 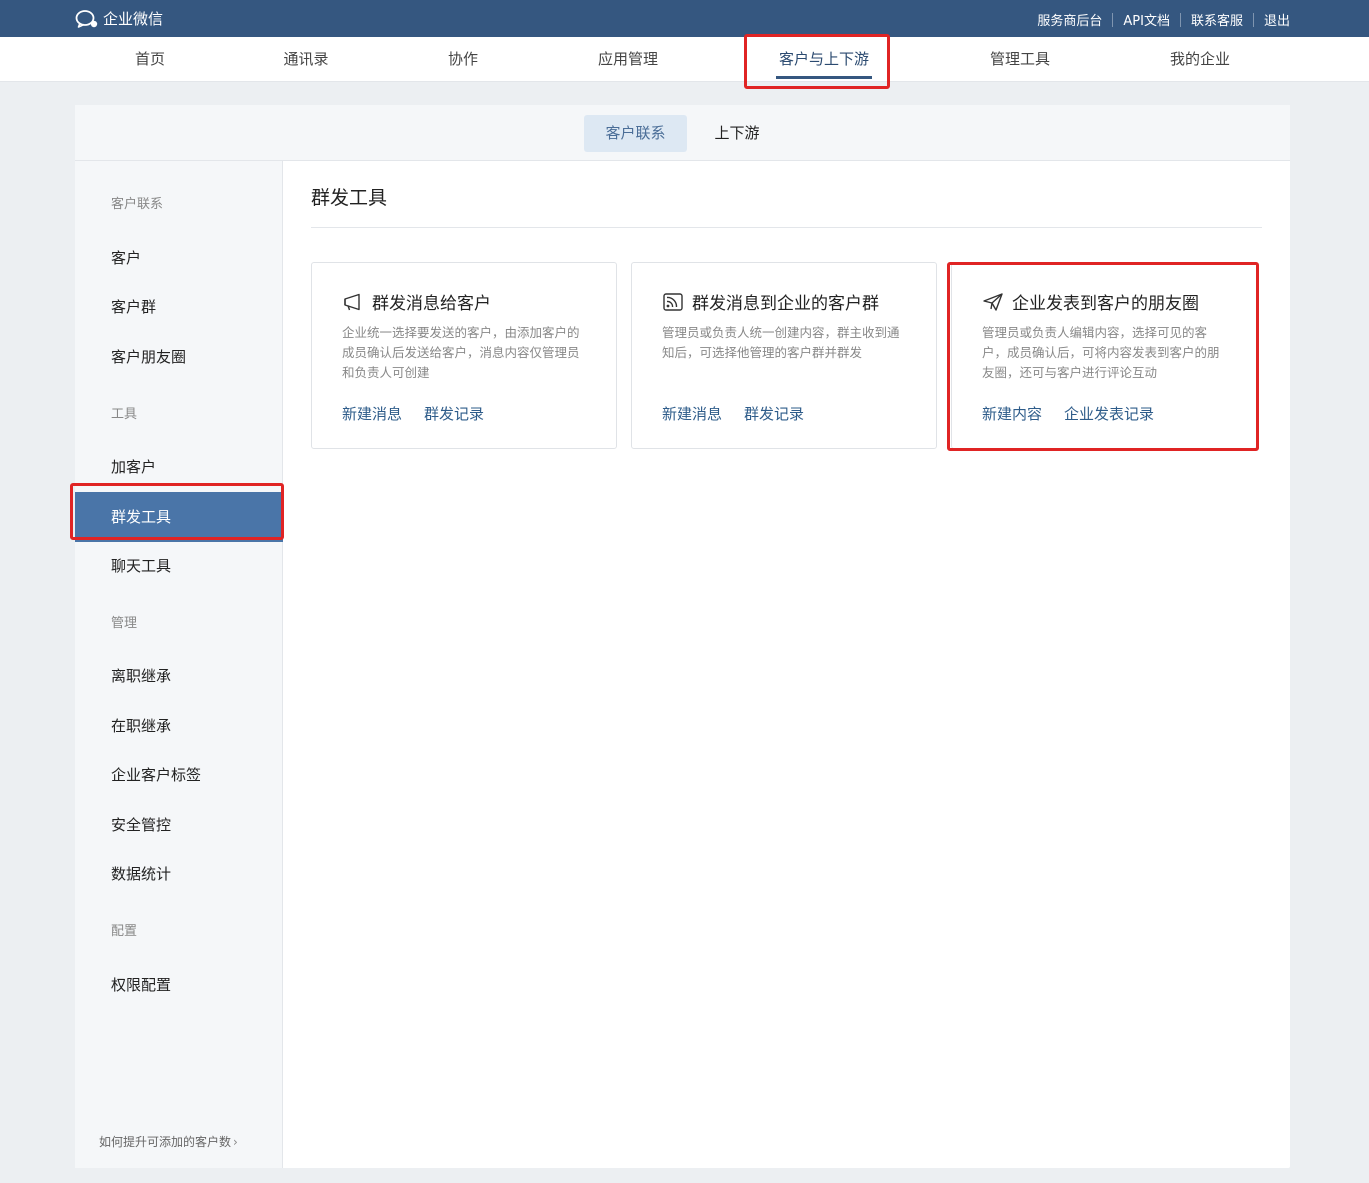 I want to click on link-contact-support: 联系客服, so click(x=1217, y=19).